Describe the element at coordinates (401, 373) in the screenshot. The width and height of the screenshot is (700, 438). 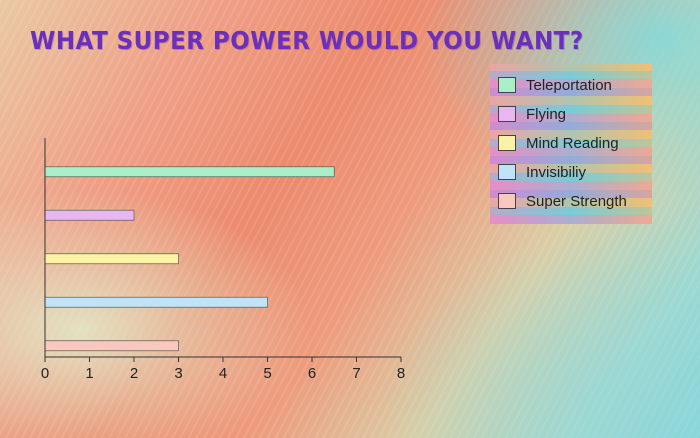
I see `x-tick-label: 8` at that location.